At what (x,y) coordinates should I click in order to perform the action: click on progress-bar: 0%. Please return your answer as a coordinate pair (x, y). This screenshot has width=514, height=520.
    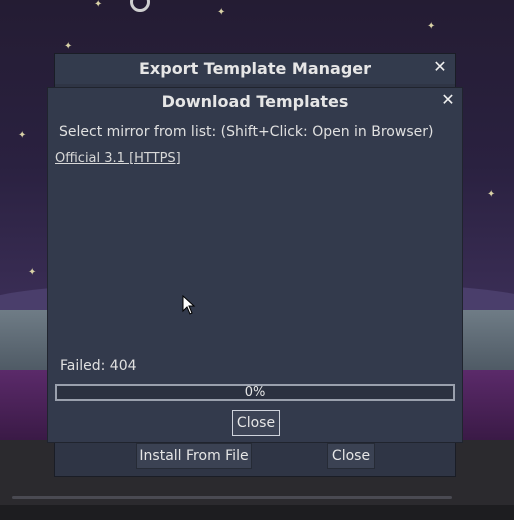
    Looking at the image, I should click on (255, 392).